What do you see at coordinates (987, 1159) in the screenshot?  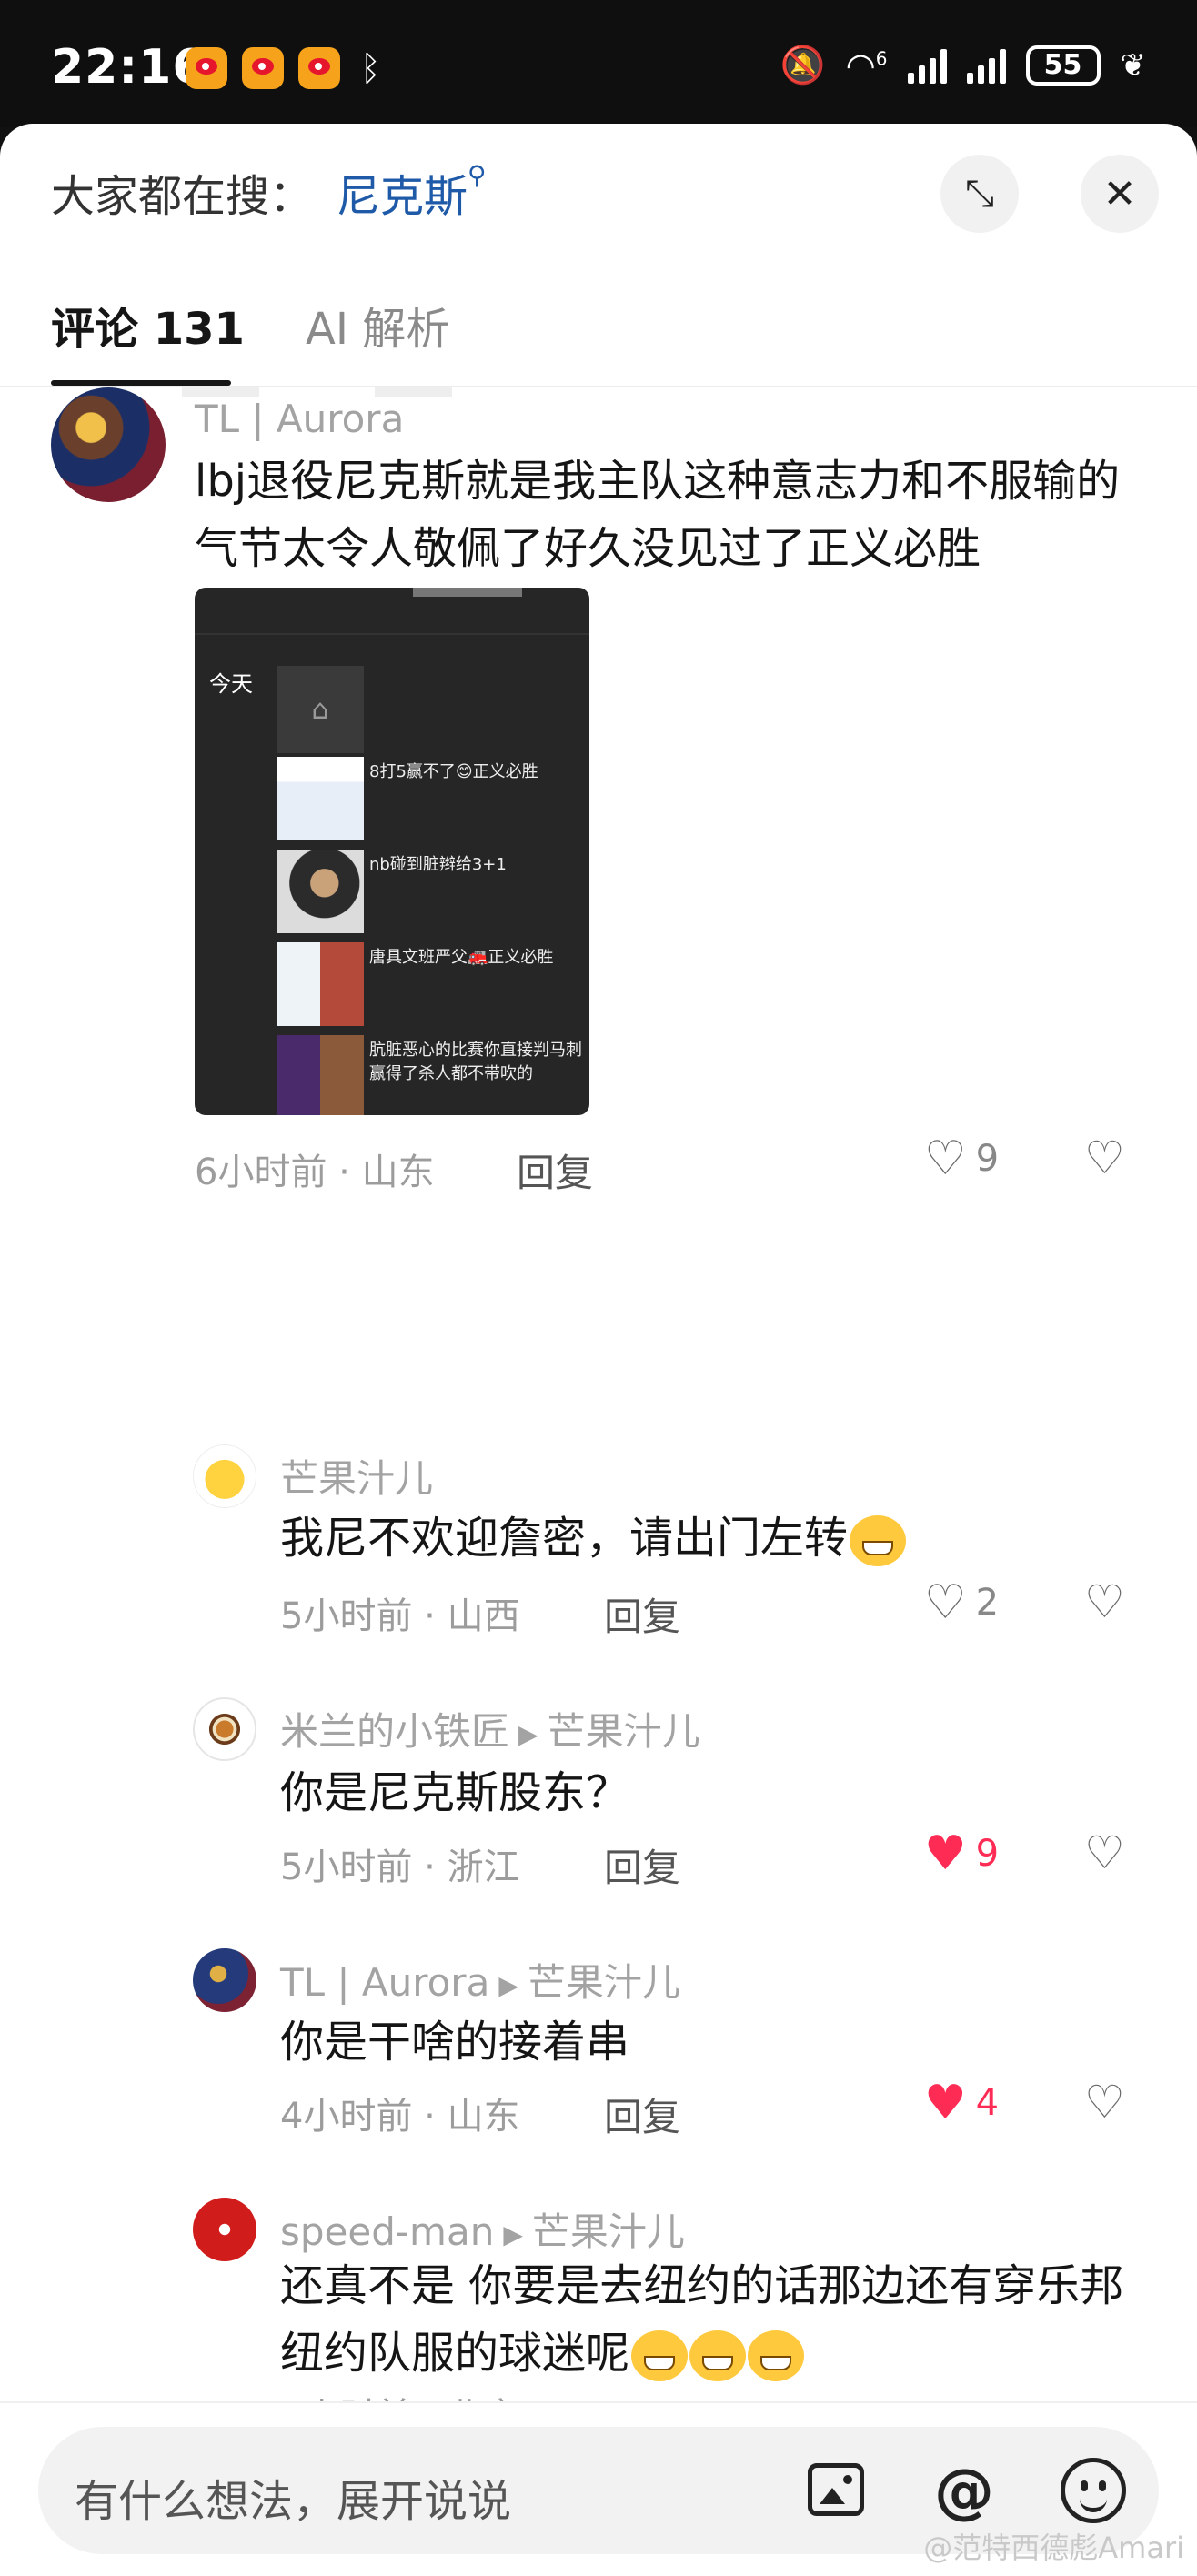 I see `like-count: 9` at bounding box center [987, 1159].